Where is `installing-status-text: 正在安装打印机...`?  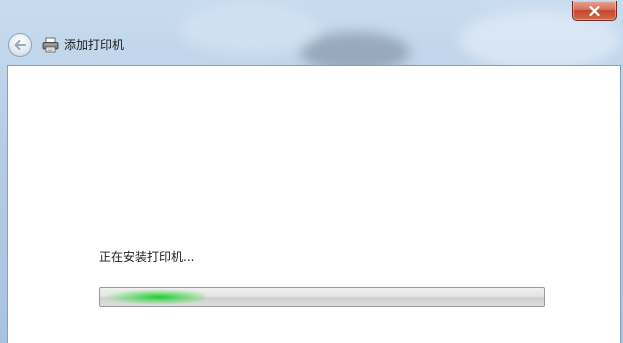 installing-status-text: 正在安装打印机... is located at coordinates (147, 257).